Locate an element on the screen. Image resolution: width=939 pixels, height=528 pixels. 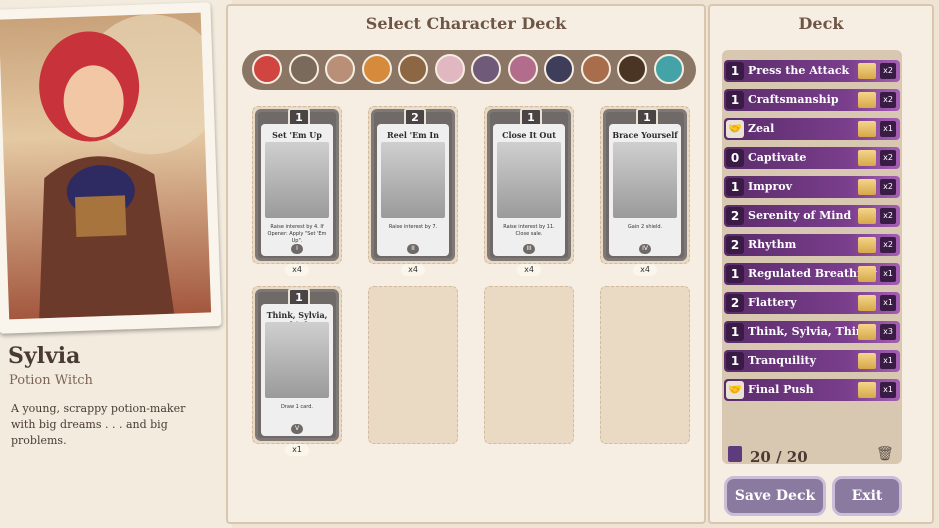
row-cost: 0 is located at coordinates (735, 158).